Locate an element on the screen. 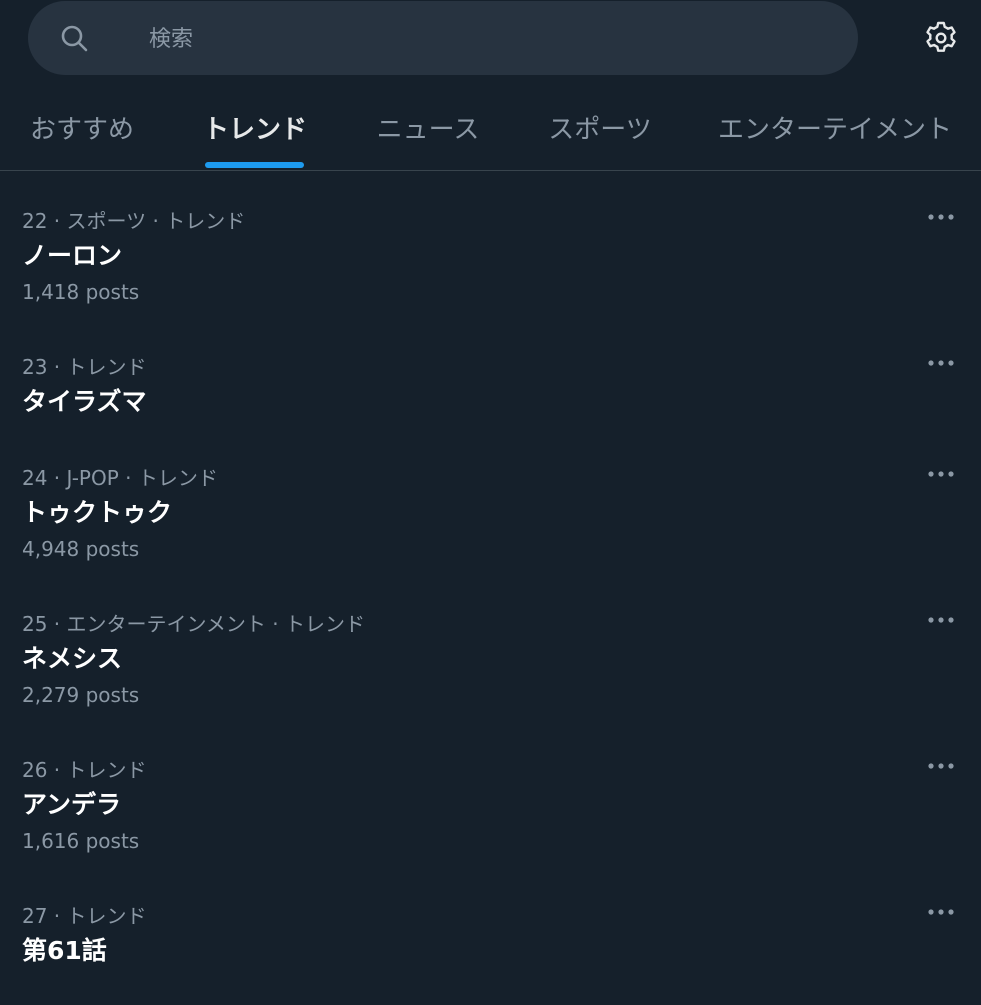  trend-name: タイラズマ is located at coordinates (84, 401).